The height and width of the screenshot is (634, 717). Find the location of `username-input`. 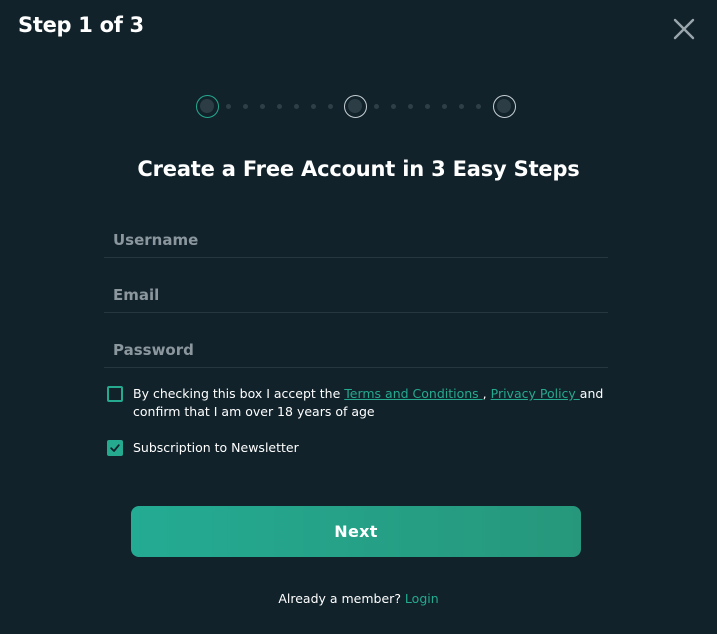

username-input is located at coordinates (356, 237).